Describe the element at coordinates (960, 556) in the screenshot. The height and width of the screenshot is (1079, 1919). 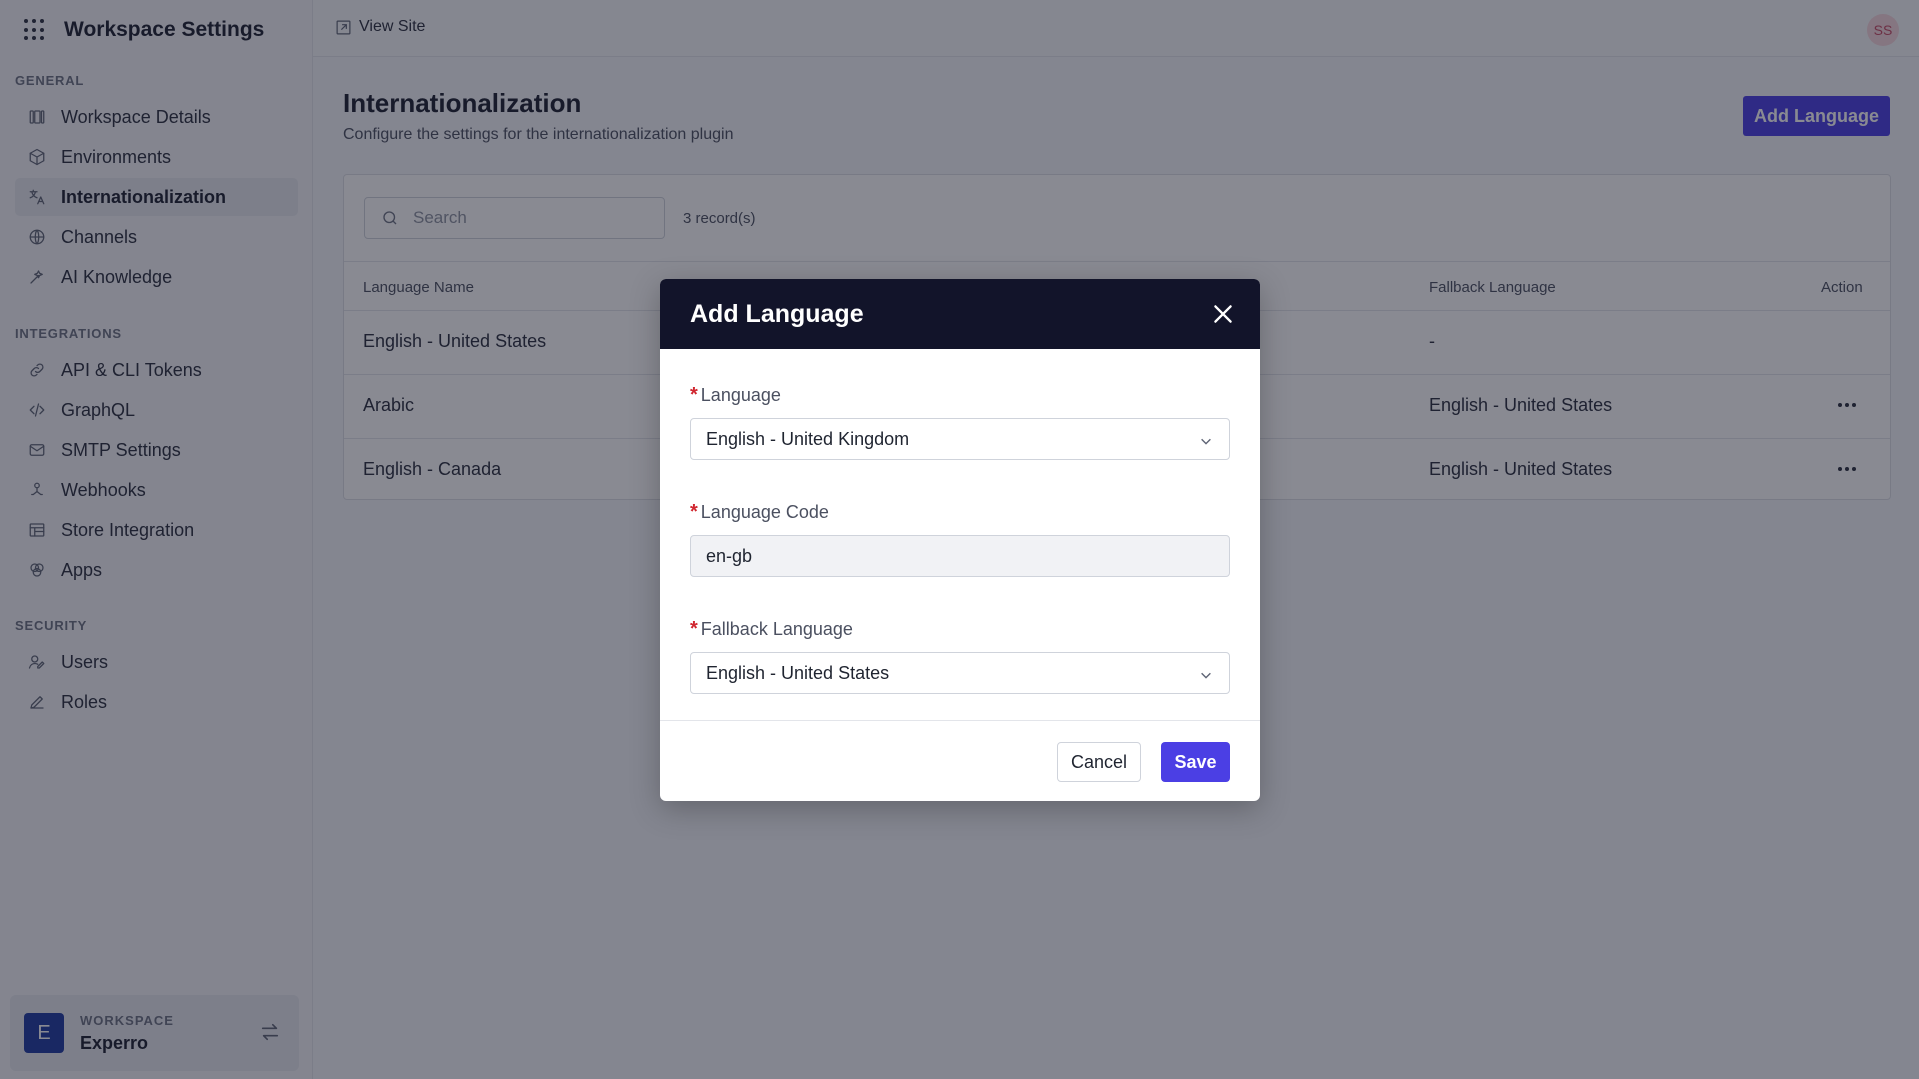
I see `language-code-input: en-gb` at that location.